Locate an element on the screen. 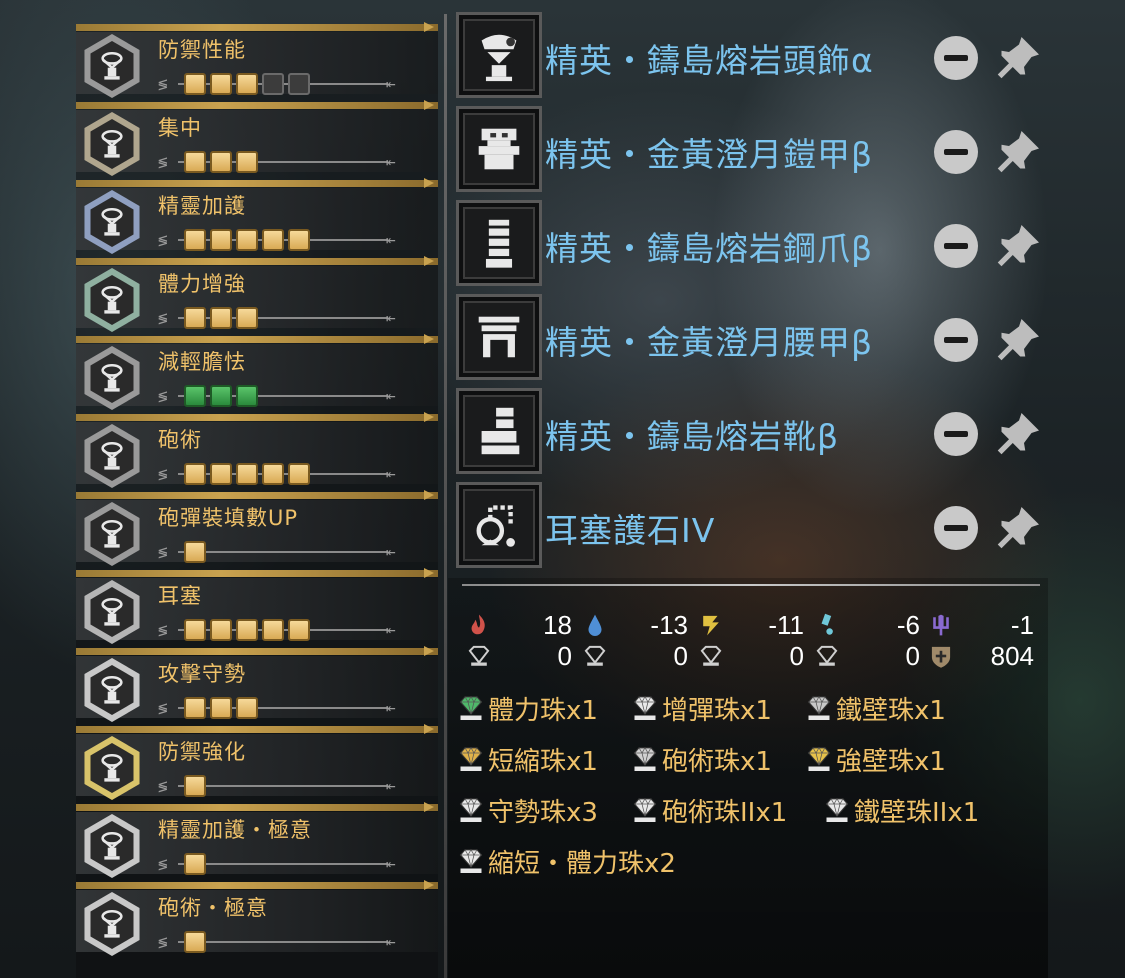 The width and height of the screenshot is (1125, 978). skill-row: 攻擊守勢 ≶ ⇤ is located at coordinates (257, 685).